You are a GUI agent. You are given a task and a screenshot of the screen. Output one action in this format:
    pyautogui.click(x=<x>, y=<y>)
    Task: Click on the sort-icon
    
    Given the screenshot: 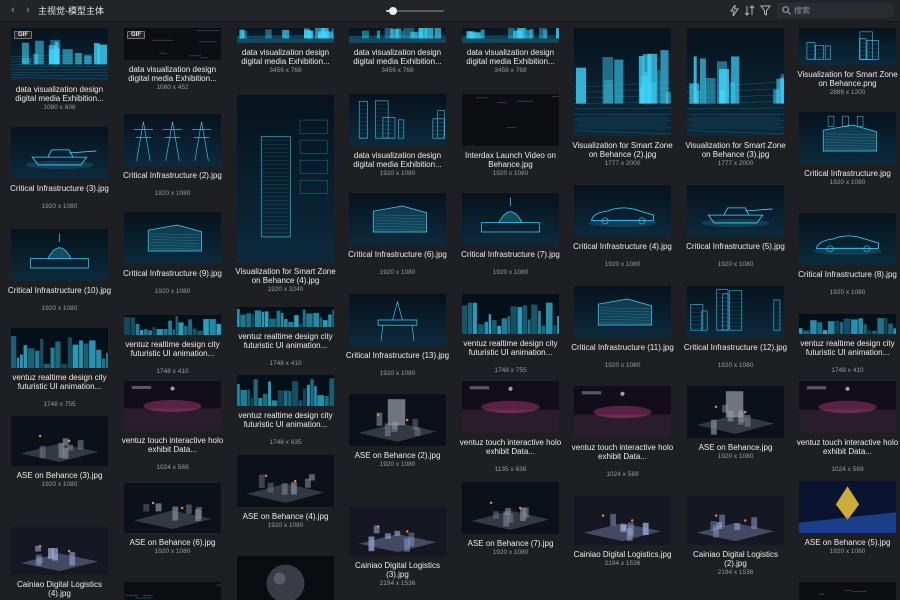 What is the action you would take?
    pyautogui.click(x=749, y=10)
    